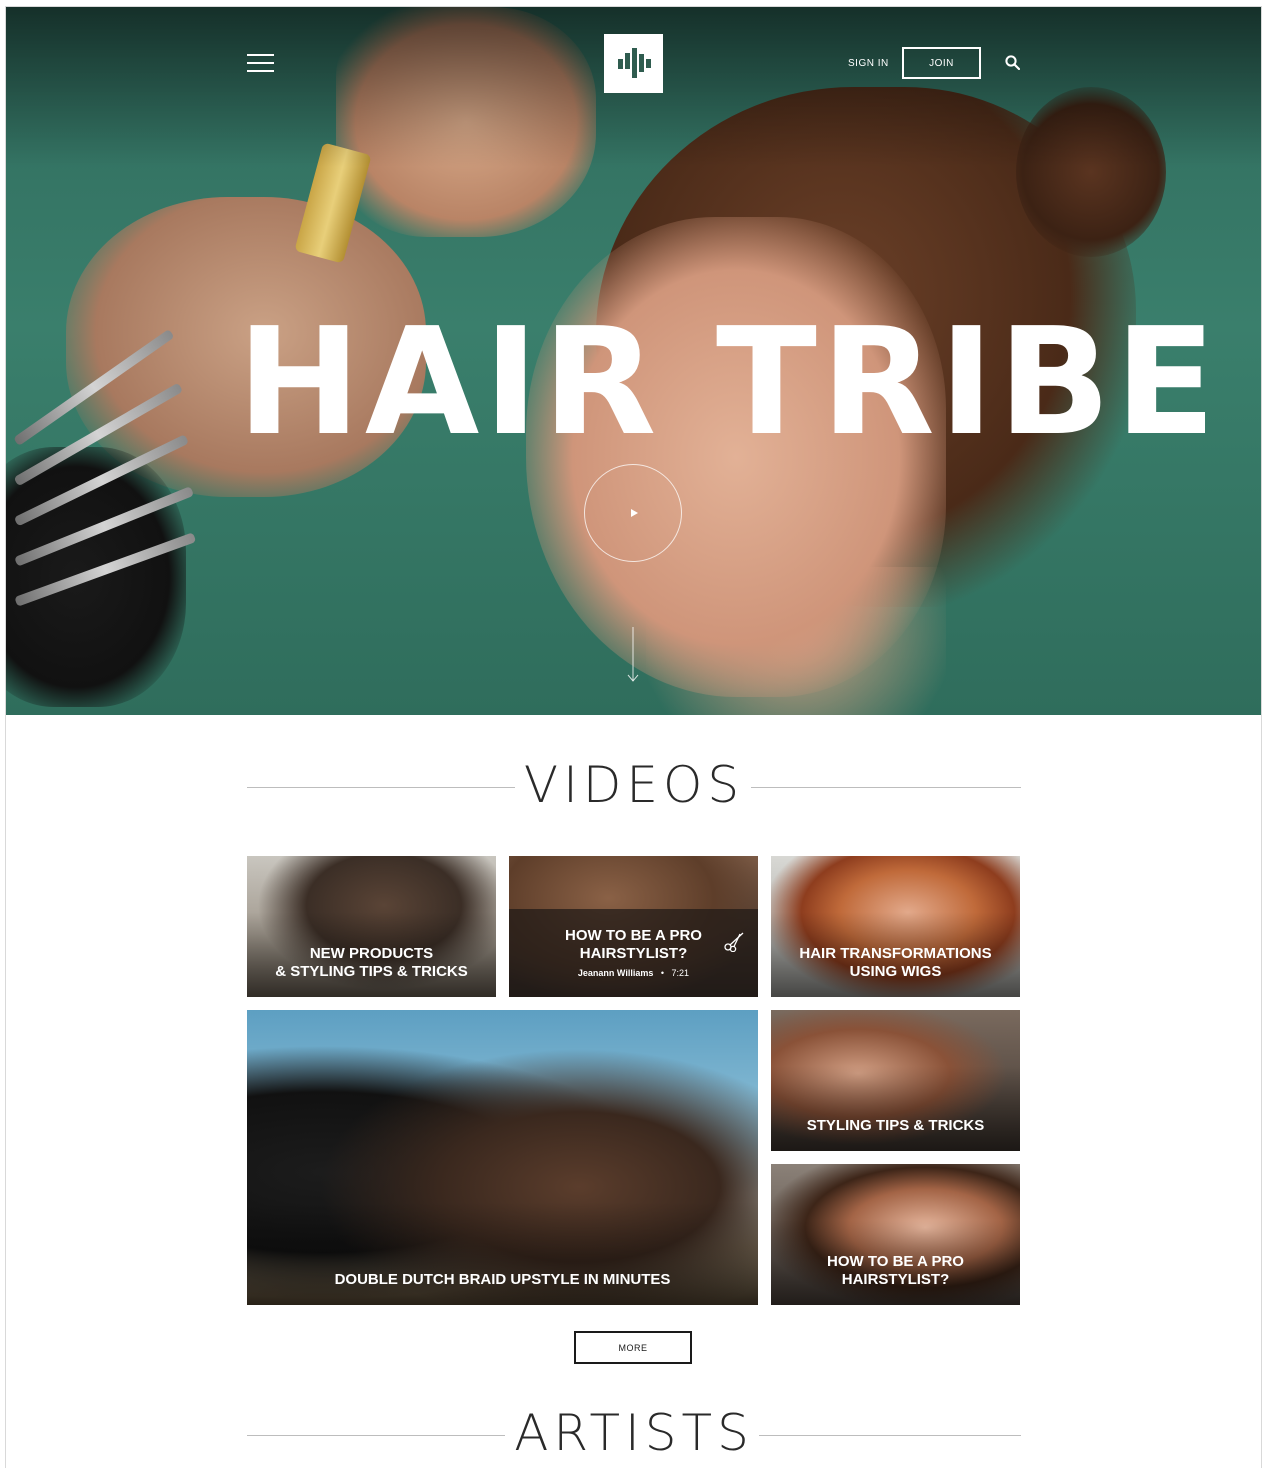  I want to click on video-title: DOUBLE DUTCH BRAID UPSTYLE IN MINUTES, so click(502, 1279).